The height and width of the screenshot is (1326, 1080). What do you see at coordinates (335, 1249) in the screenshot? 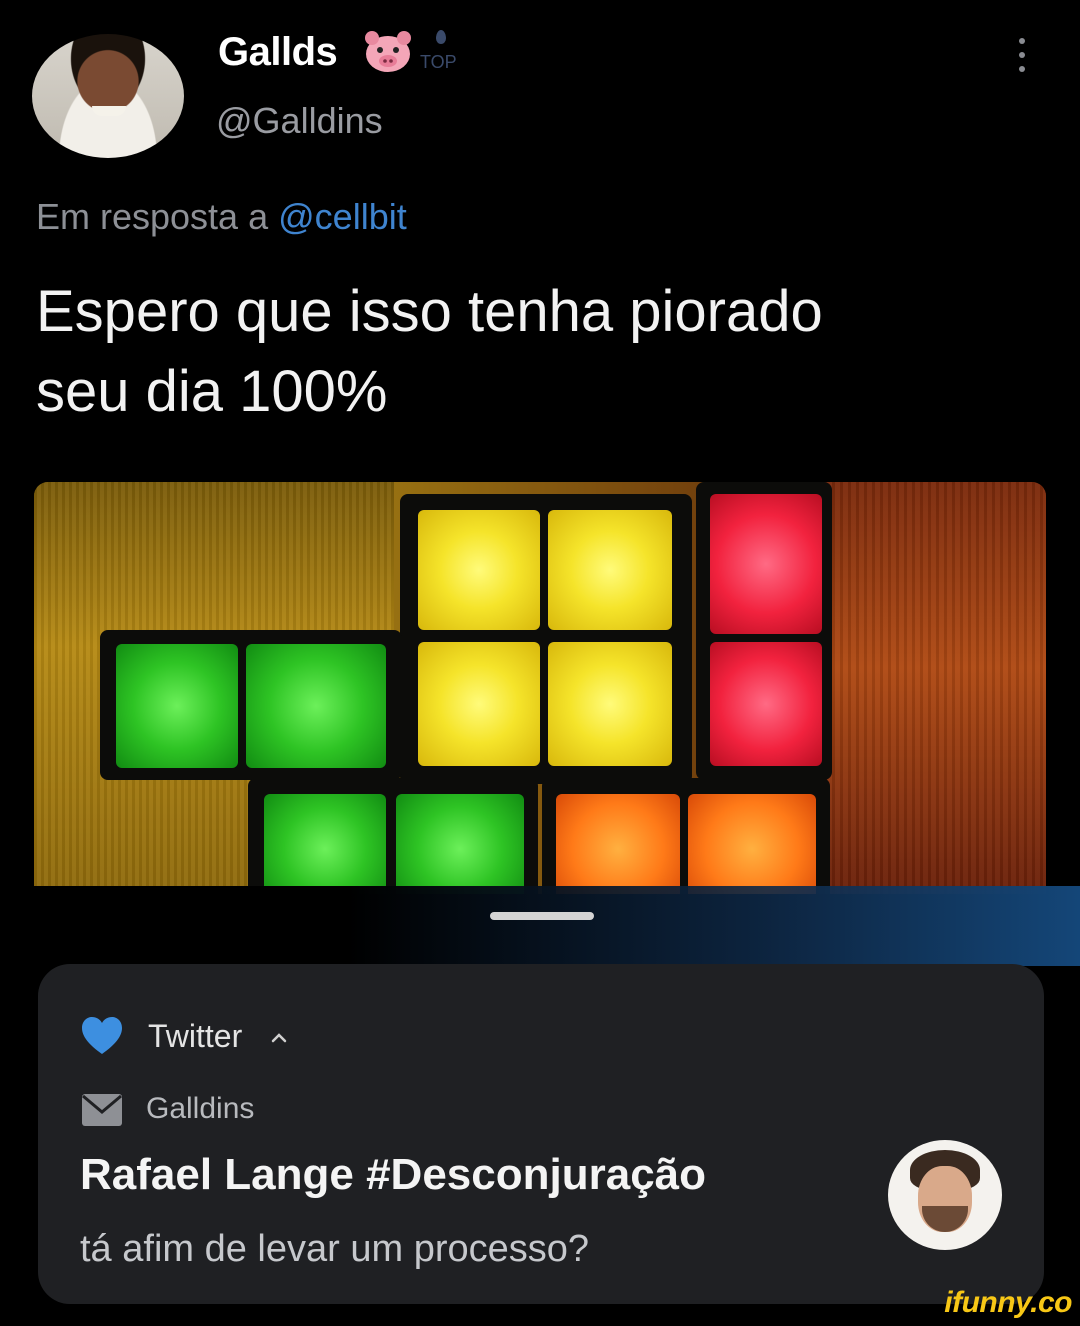
I see `notification-body: tá afim de levar um processo?` at bounding box center [335, 1249].